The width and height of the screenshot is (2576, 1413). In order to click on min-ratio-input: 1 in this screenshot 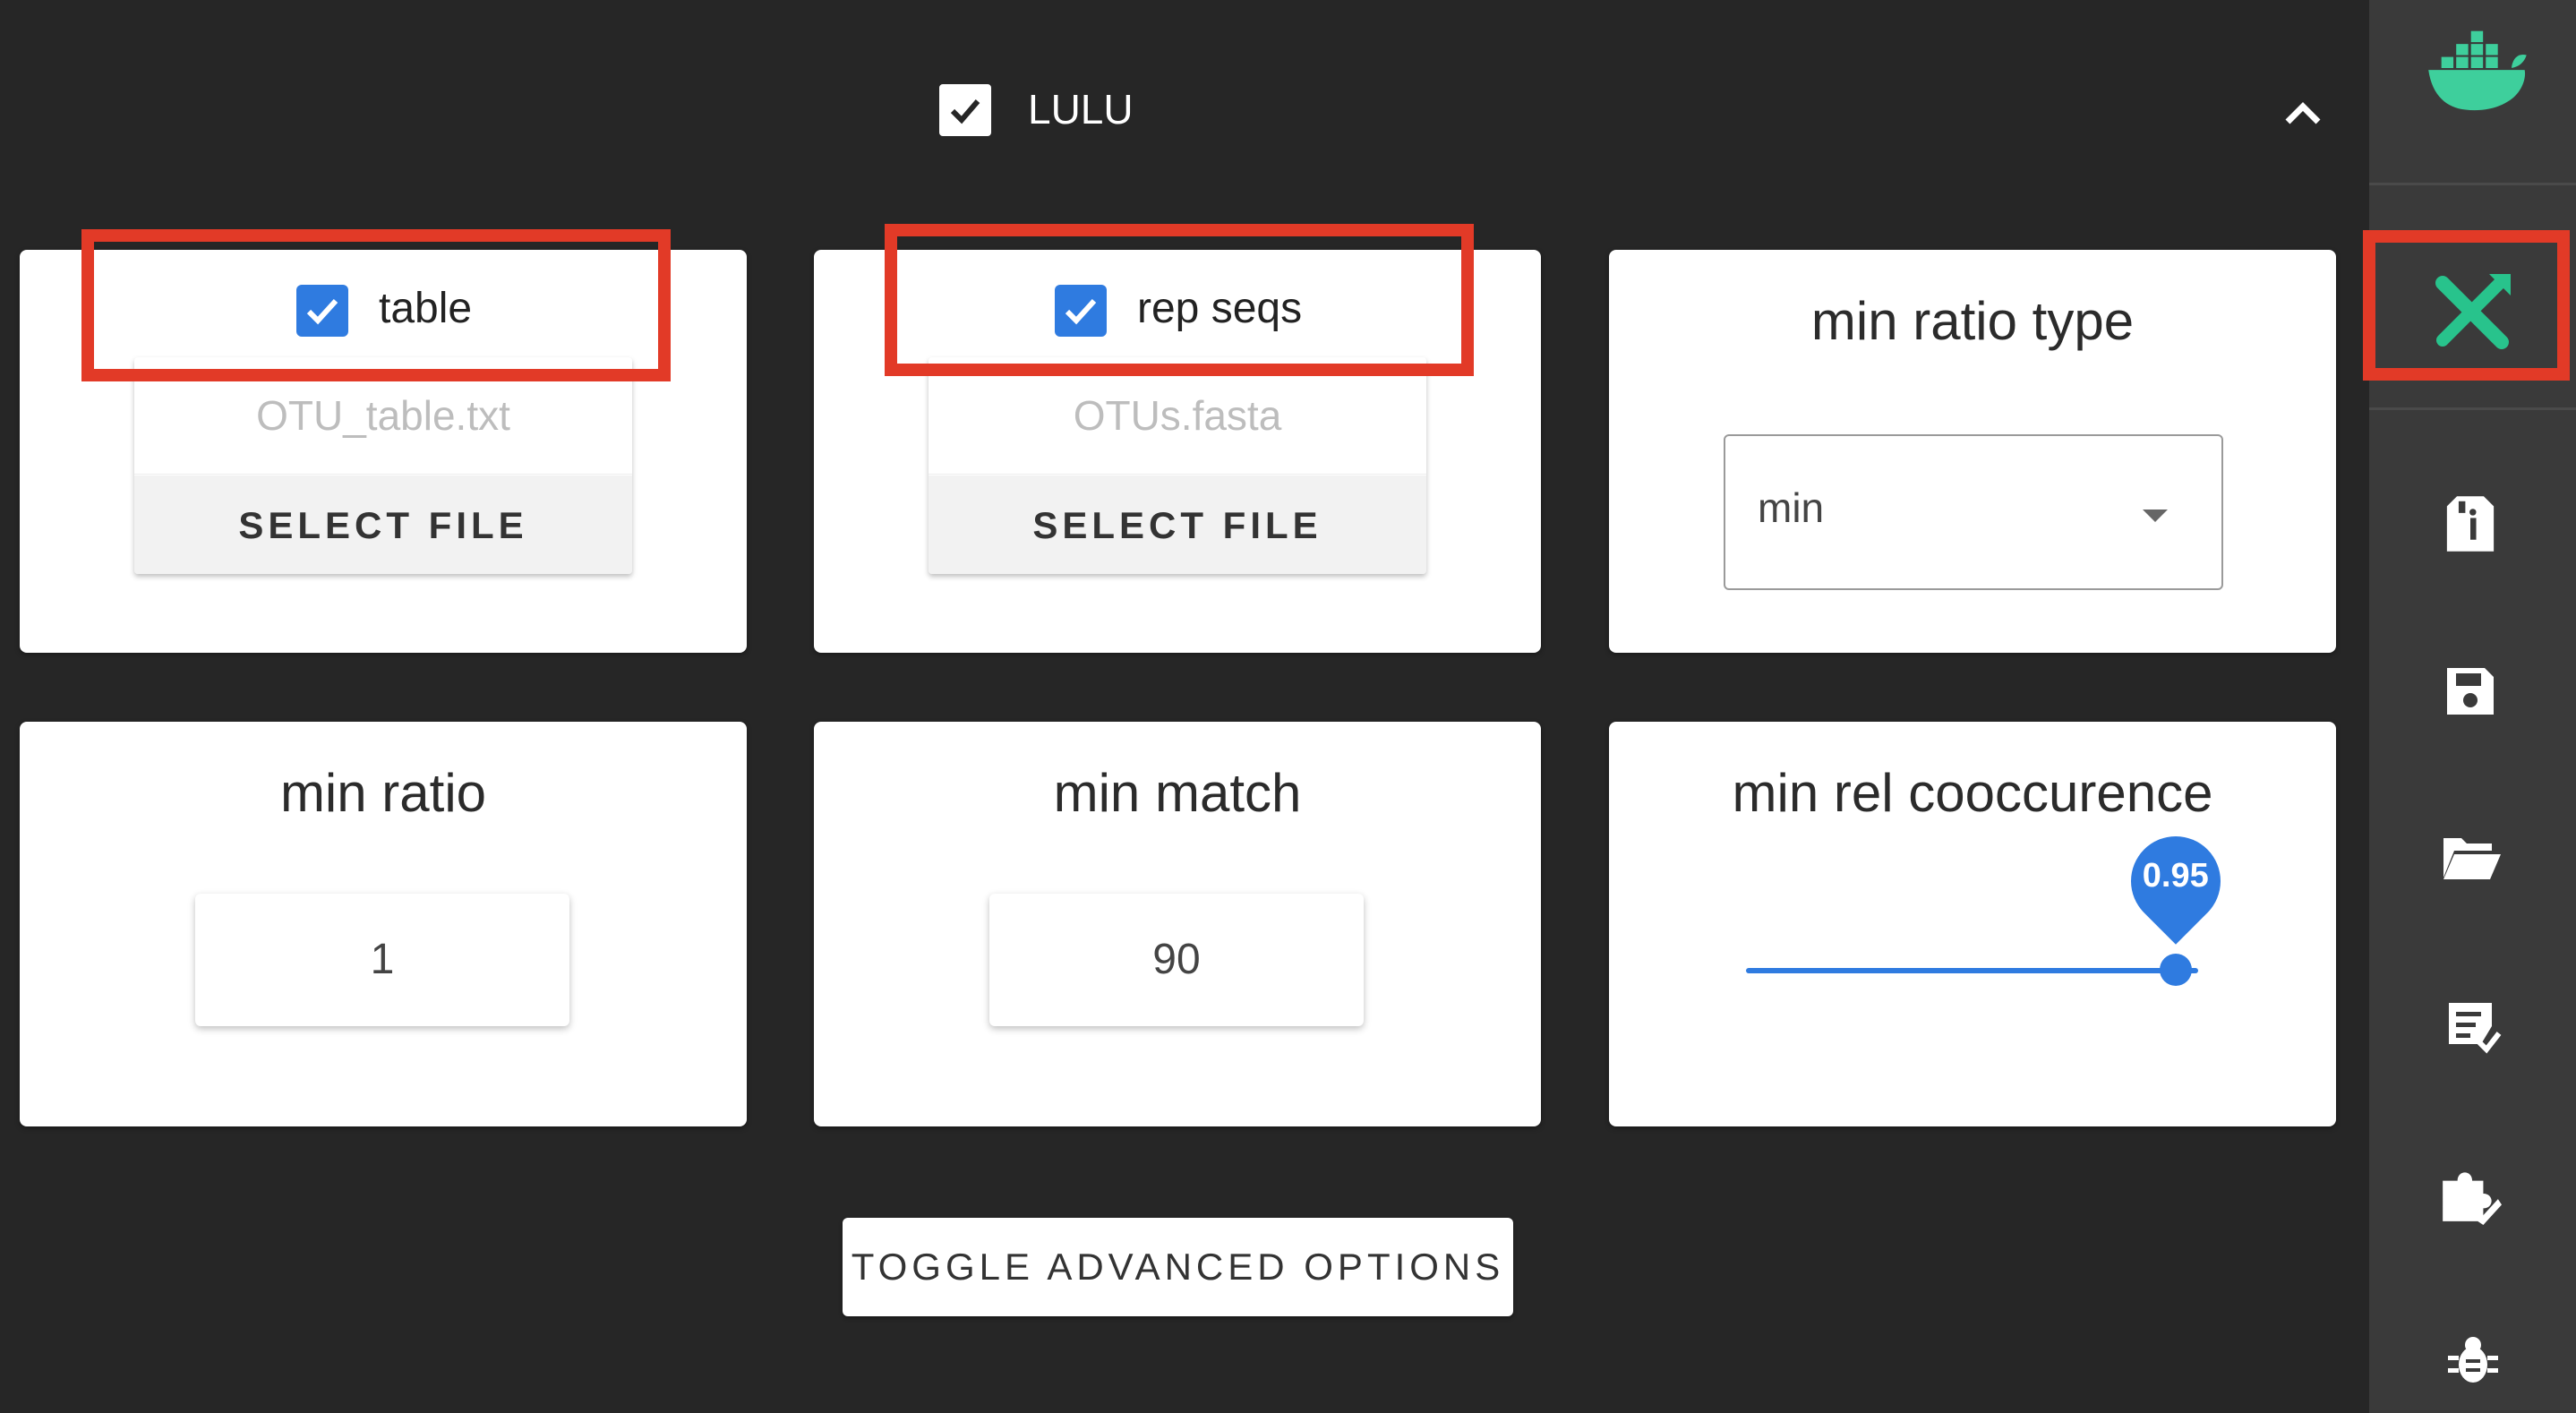, I will do `click(382, 960)`.